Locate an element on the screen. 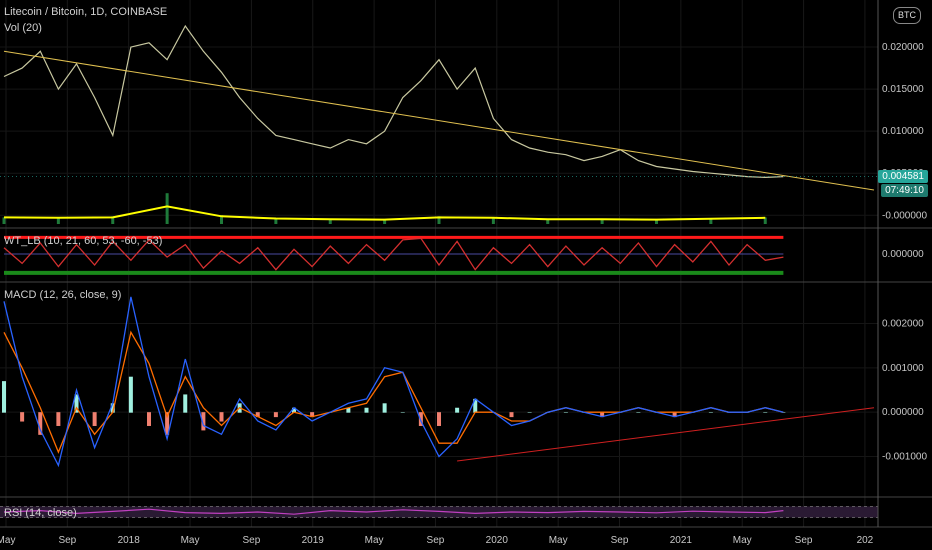 Image resolution: width=932 pixels, height=550 pixels. y-tick-label: 0.020000 is located at coordinates (903, 47).